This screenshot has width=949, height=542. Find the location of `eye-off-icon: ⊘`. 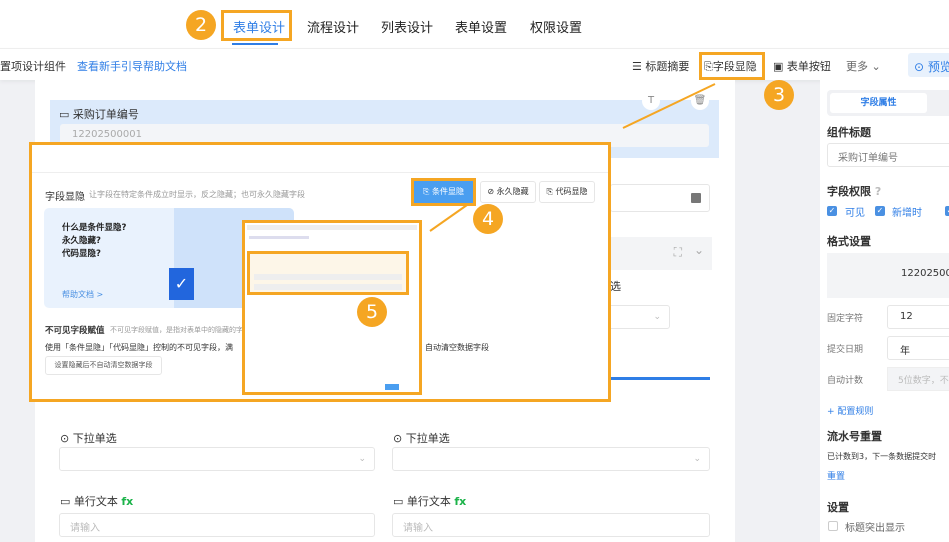

eye-off-icon: ⊘ is located at coordinates (492, 191).